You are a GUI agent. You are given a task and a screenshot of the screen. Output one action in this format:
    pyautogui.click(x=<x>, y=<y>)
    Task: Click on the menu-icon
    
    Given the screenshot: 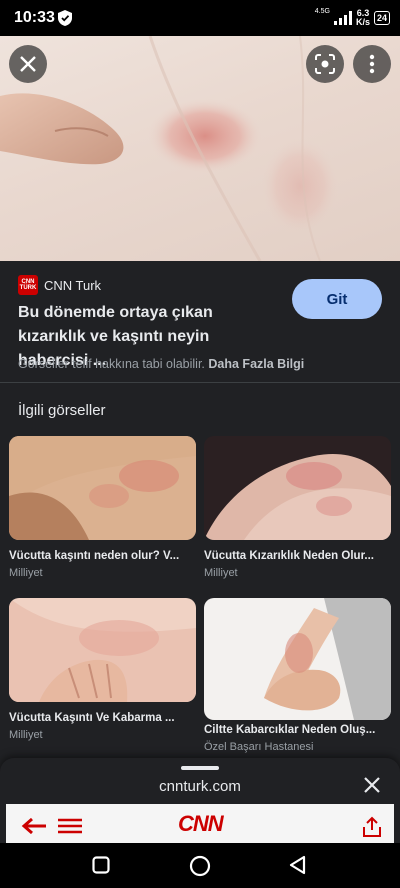 What is the action you would take?
    pyautogui.click(x=70, y=826)
    